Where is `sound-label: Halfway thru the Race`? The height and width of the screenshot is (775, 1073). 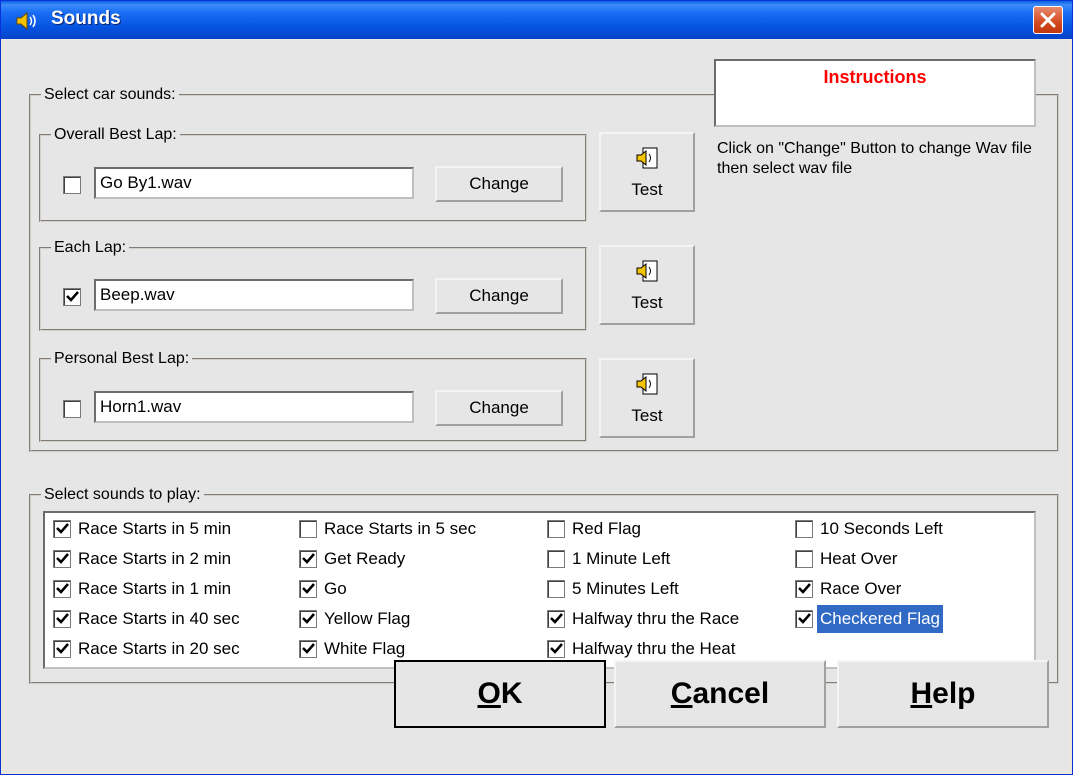 sound-label: Halfway thru the Race is located at coordinates (656, 618).